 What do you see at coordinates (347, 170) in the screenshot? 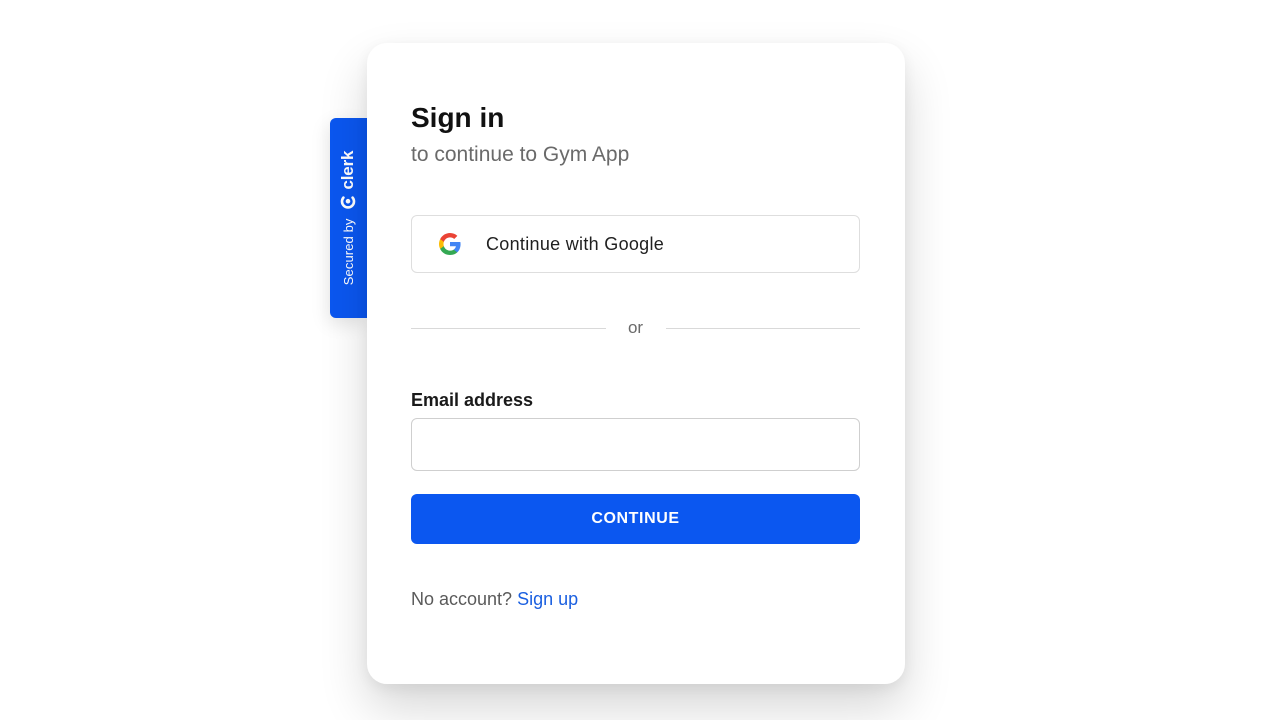
I see `clerk-wordmark: clerk` at bounding box center [347, 170].